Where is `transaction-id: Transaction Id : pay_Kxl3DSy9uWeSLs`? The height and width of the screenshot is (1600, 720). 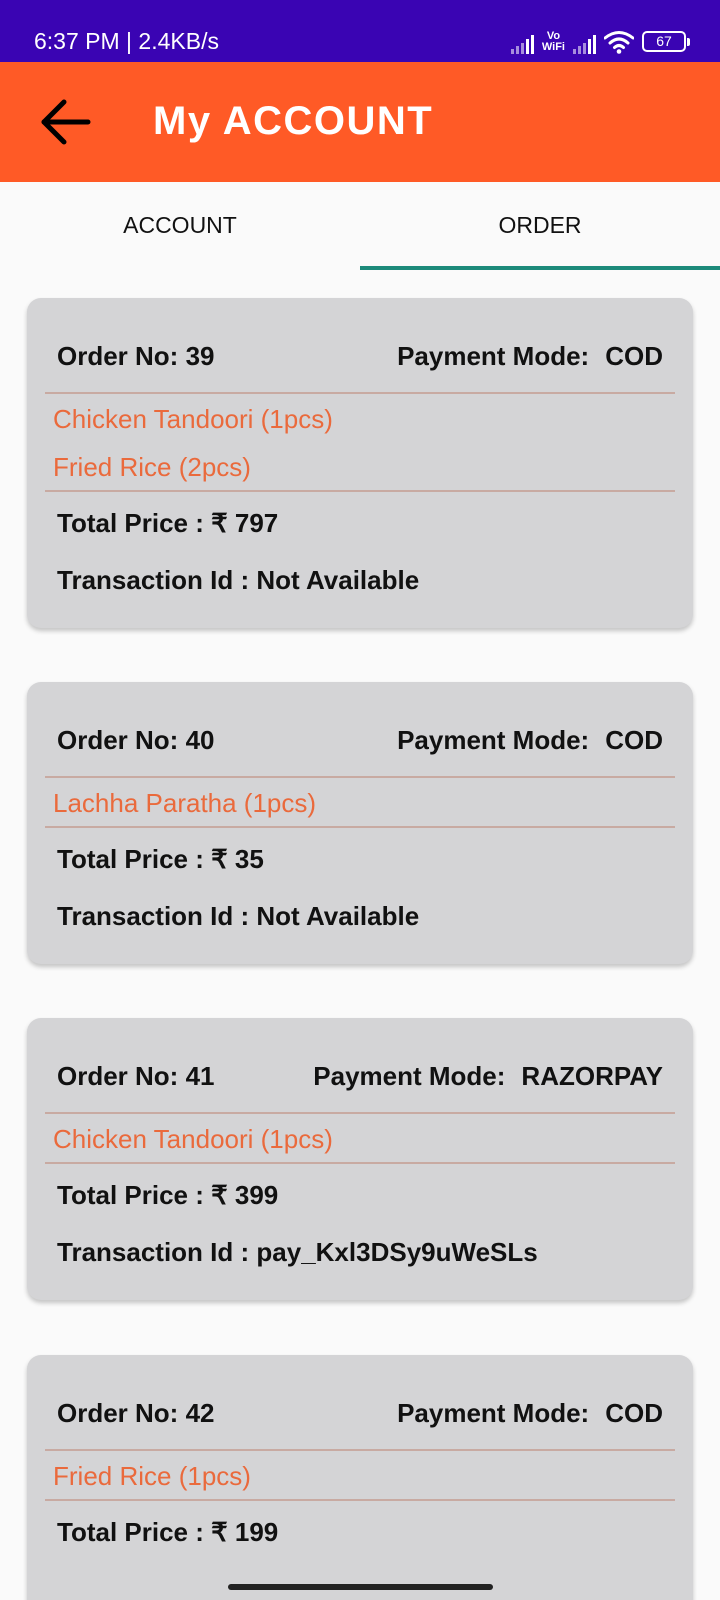
transaction-id: Transaction Id : pay_Kxl3DSy9uWeSLs is located at coordinates (297, 1252).